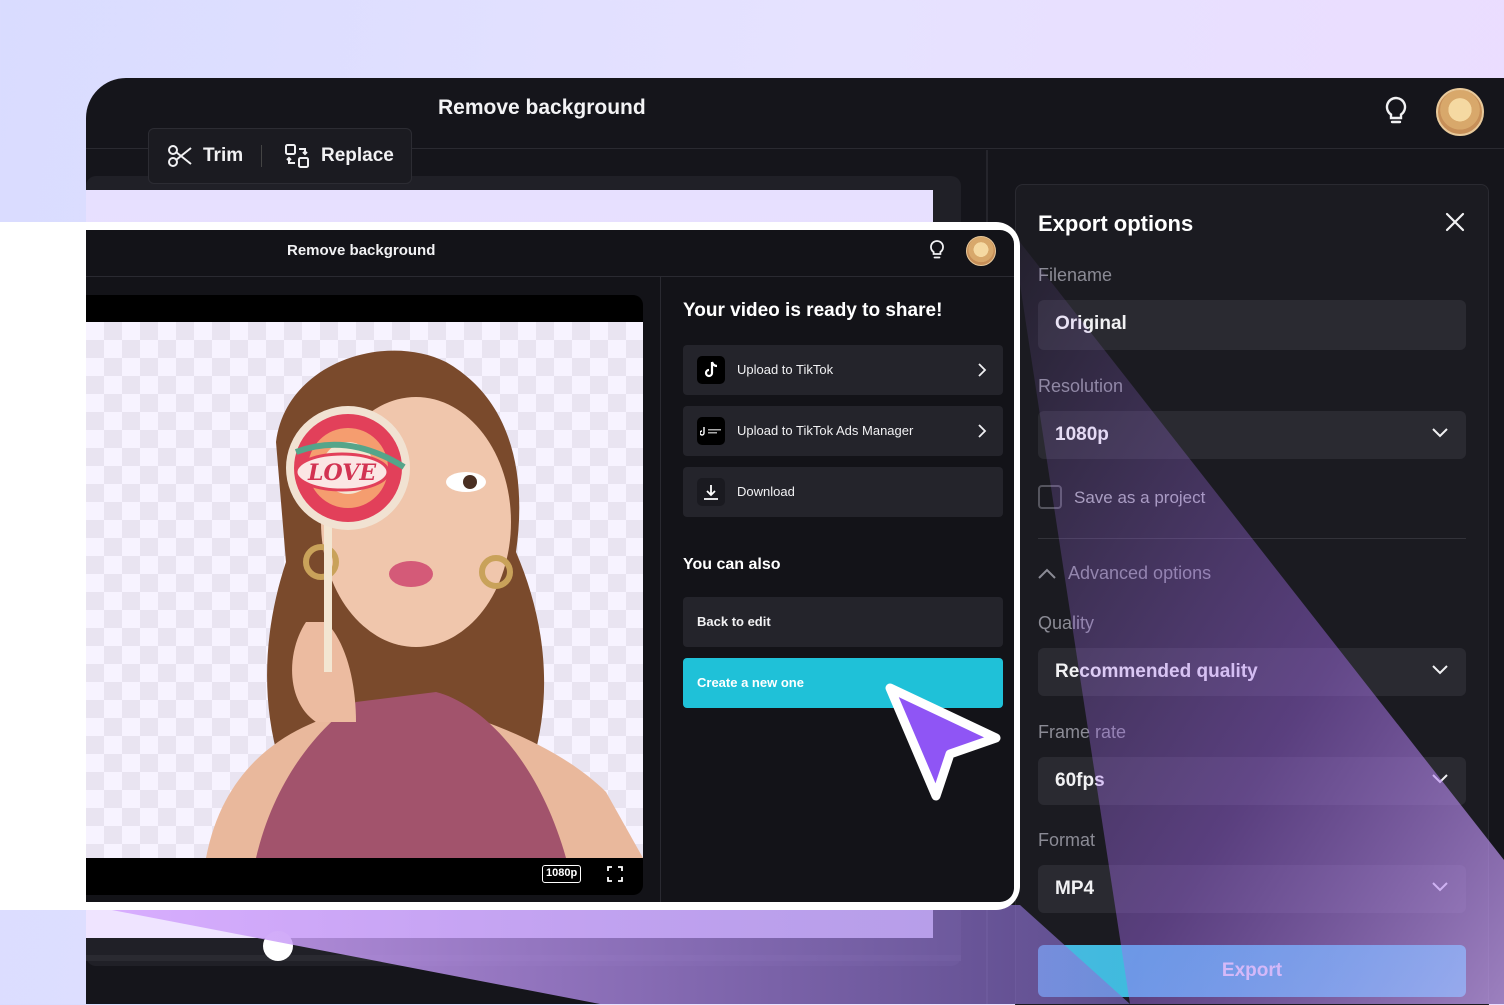  What do you see at coordinates (550, 253) in the screenshot?
I see `share-dialog-header: Remove background` at bounding box center [550, 253].